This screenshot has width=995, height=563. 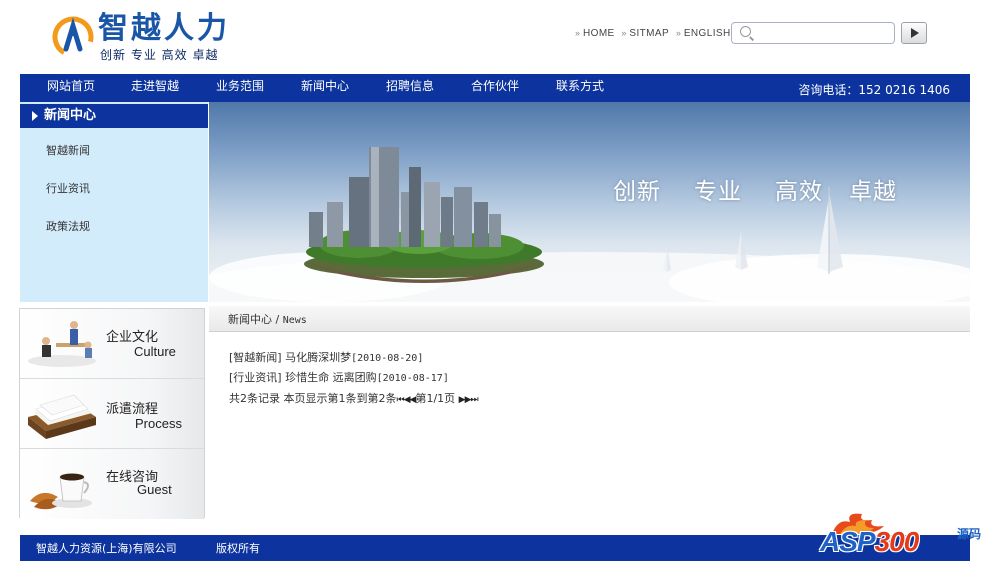 What do you see at coordinates (154, 489) in the screenshot?
I see `feature-guest-en: Guest` at bounding box center [154, 489].